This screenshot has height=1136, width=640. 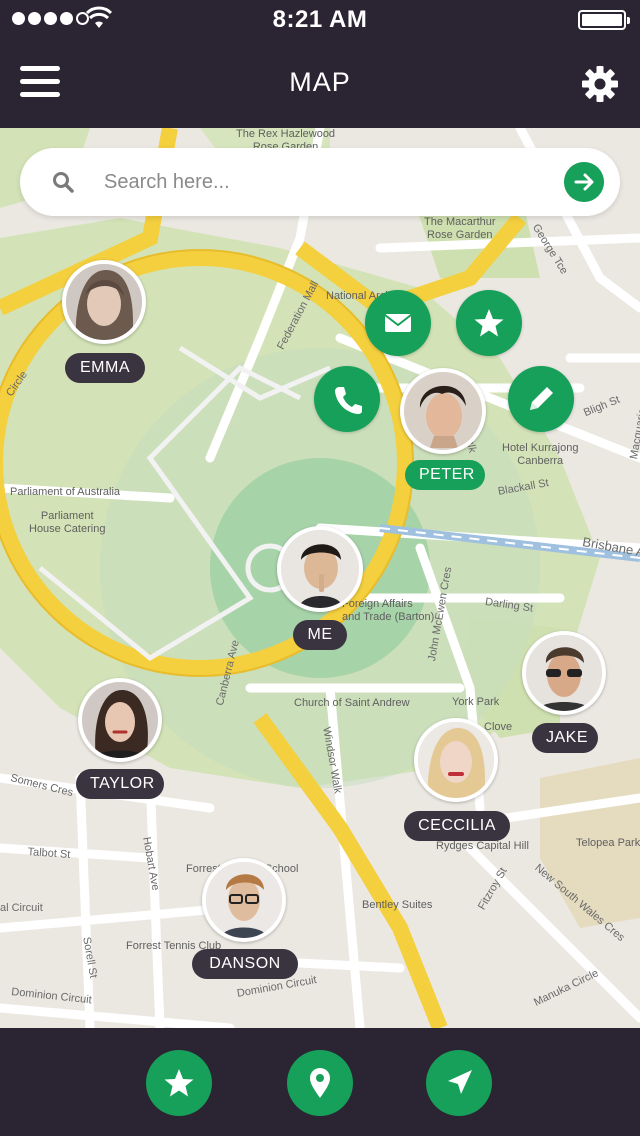 What do you see at coordinates (445, 475) in the screenshot?
I see `person-tag-peter: PETER` at bounding box center [445, 475].